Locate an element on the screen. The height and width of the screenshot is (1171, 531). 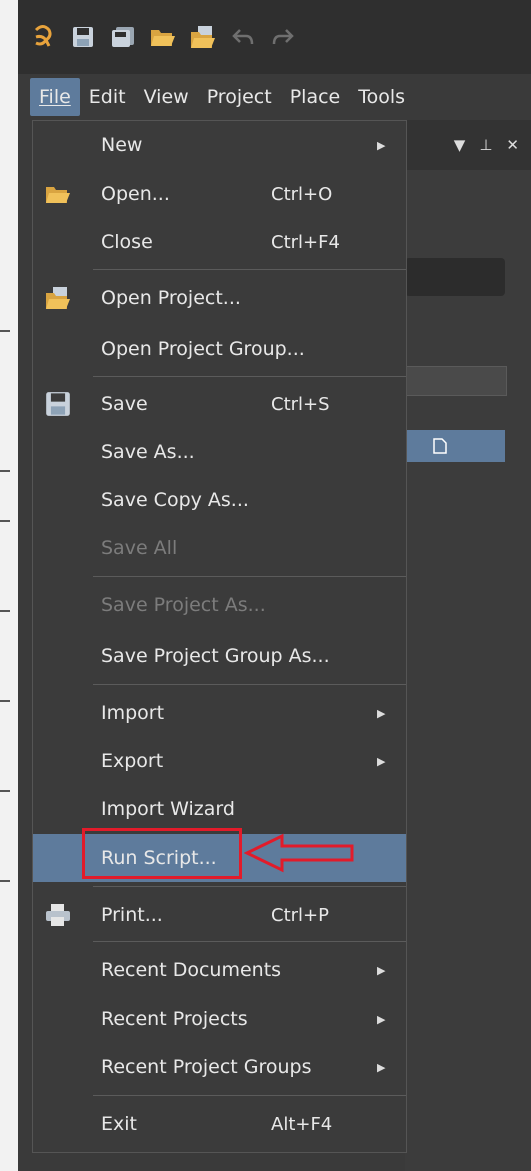
menu-view-label: View is located at coordinates (166, 97).